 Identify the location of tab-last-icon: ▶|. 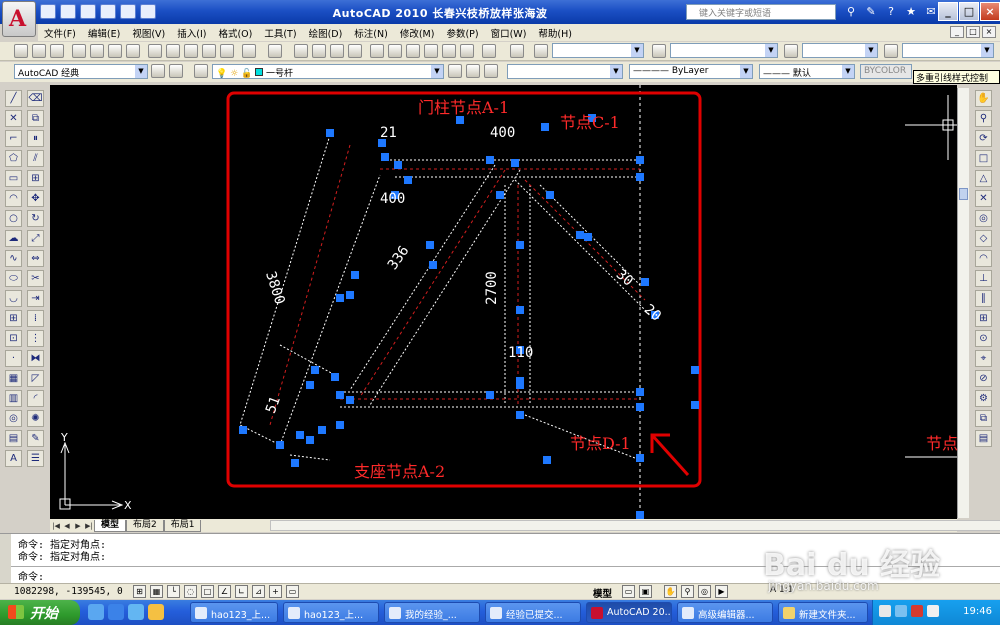
(89, 526).